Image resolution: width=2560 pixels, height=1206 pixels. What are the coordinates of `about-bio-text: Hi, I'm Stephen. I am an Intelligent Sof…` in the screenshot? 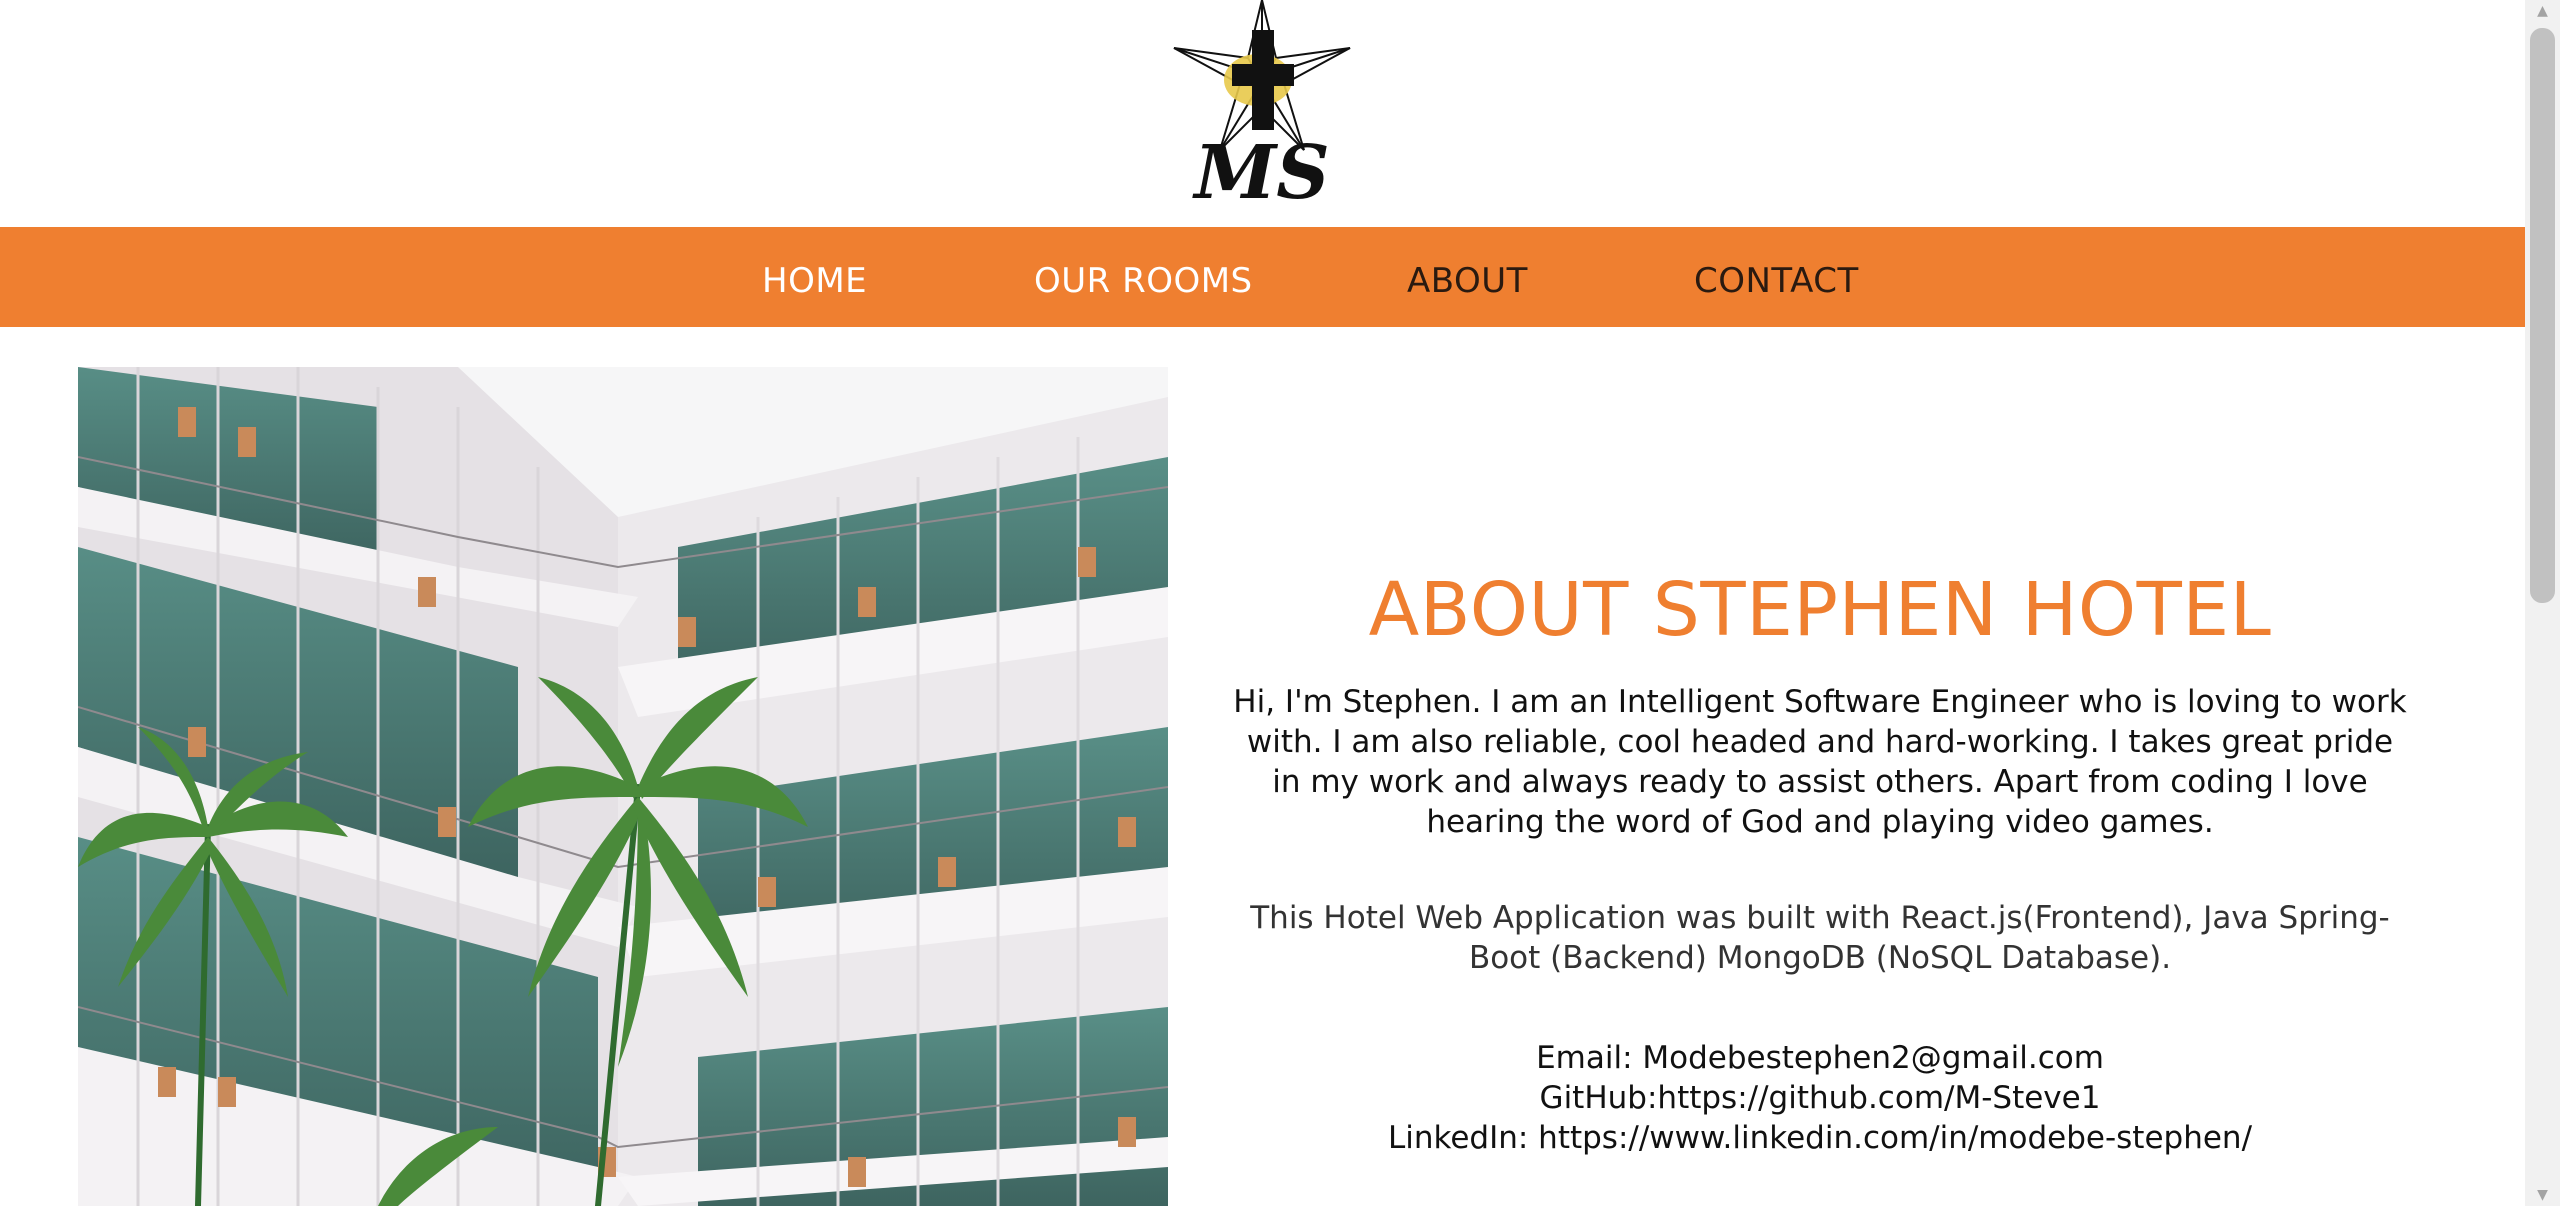 It's located at (1820, 762).